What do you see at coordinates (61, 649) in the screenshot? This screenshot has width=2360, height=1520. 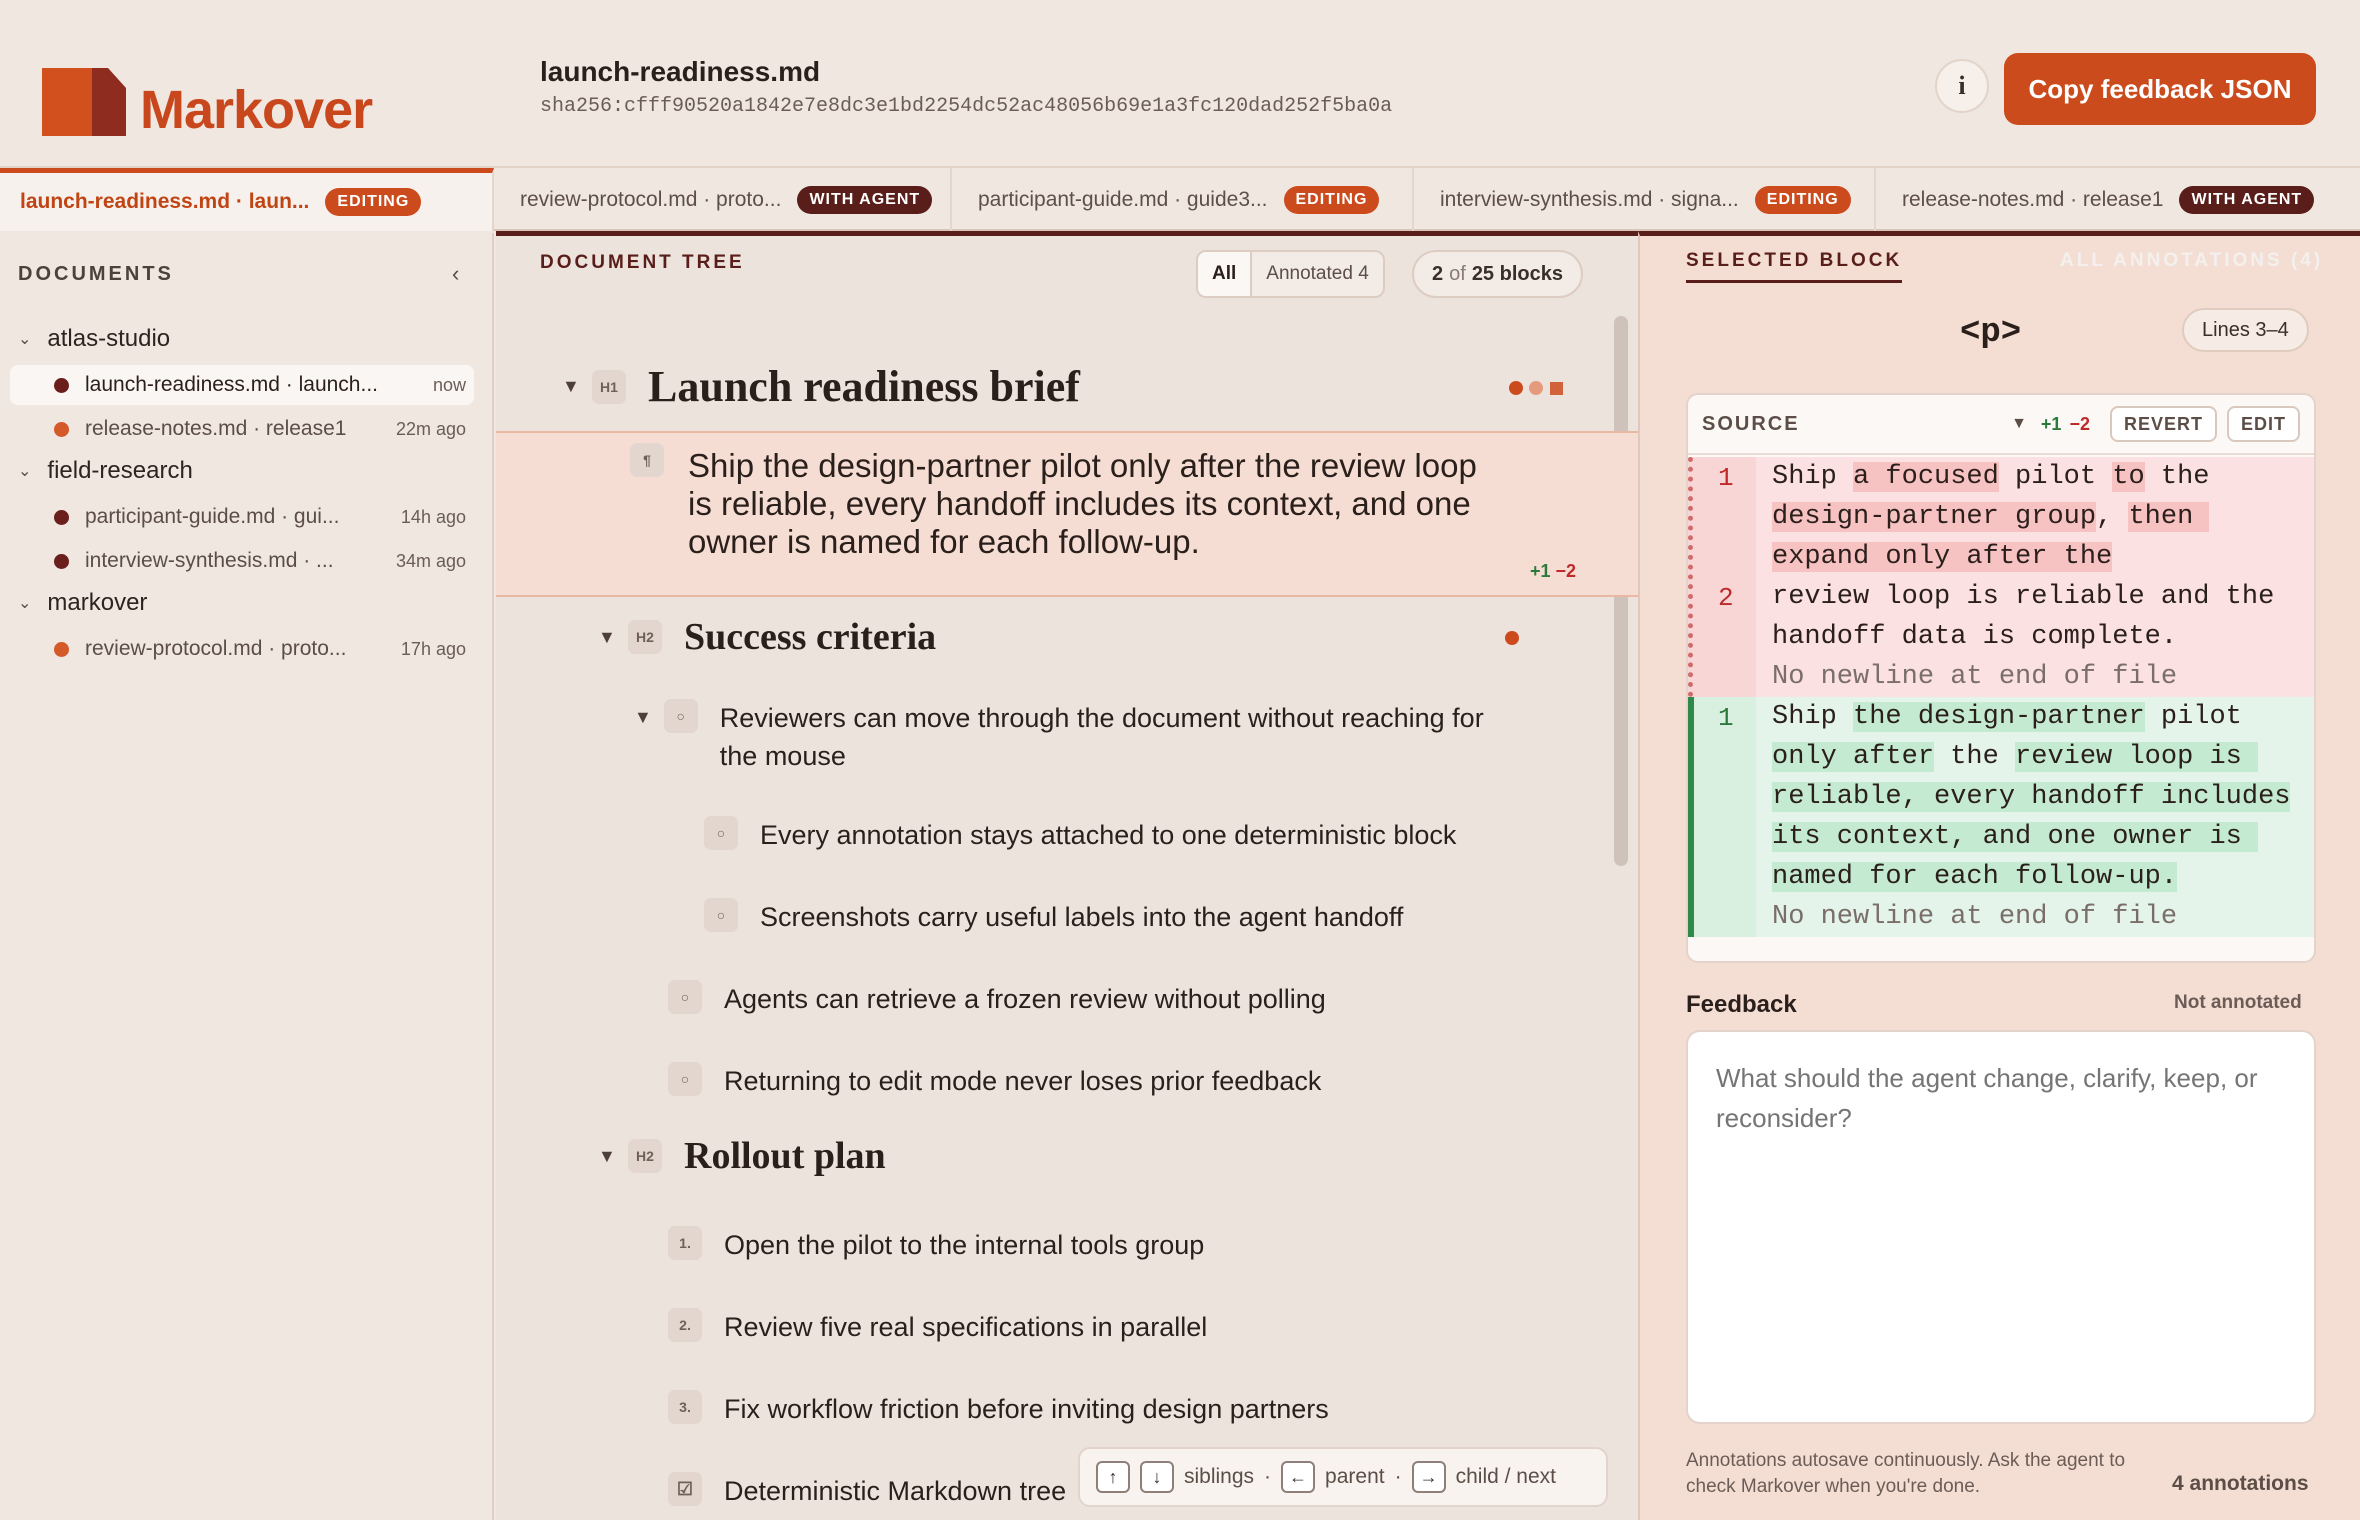 I see `status-dot` at bounding box center [61, 649].